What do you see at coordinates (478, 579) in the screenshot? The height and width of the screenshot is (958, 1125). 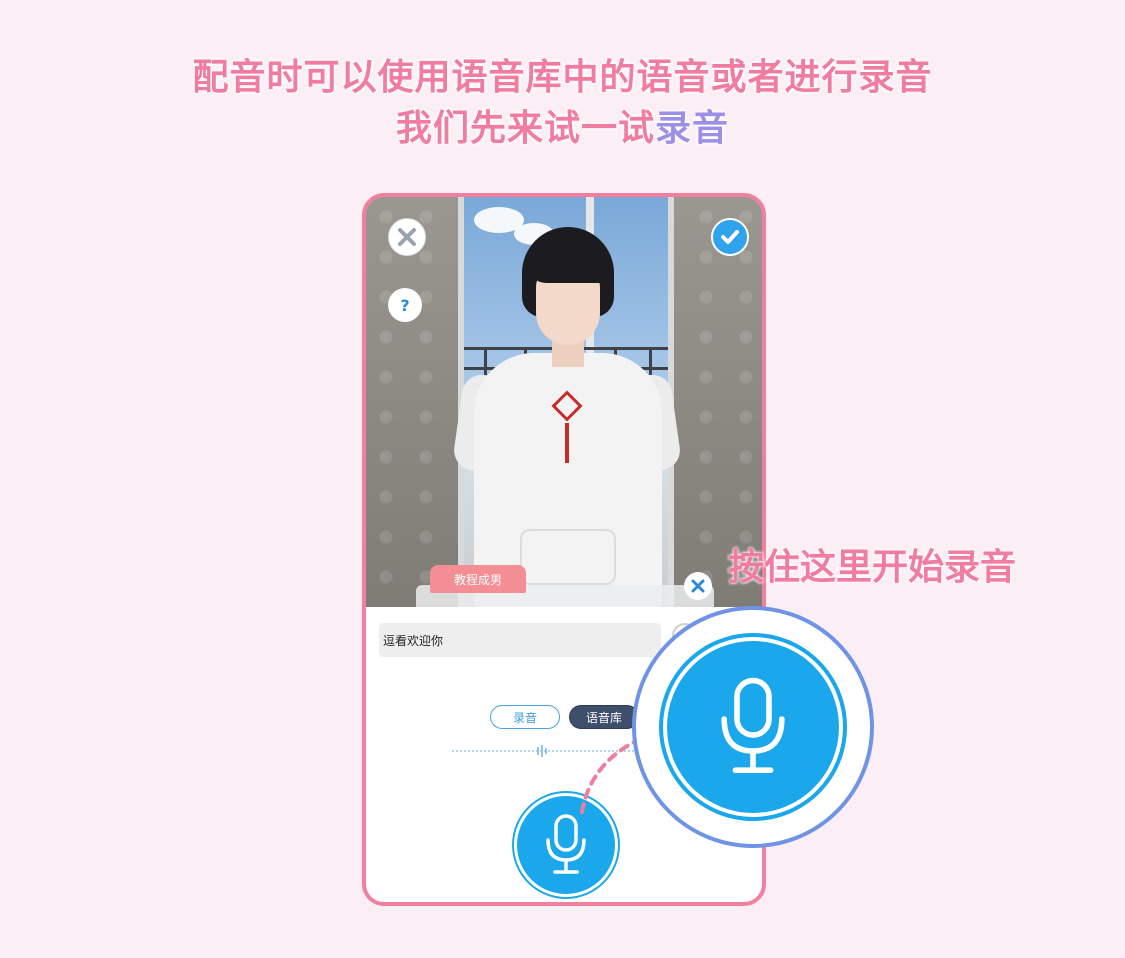 I see `character-name-tag: 教程成男` at bounding box center [478, 579].